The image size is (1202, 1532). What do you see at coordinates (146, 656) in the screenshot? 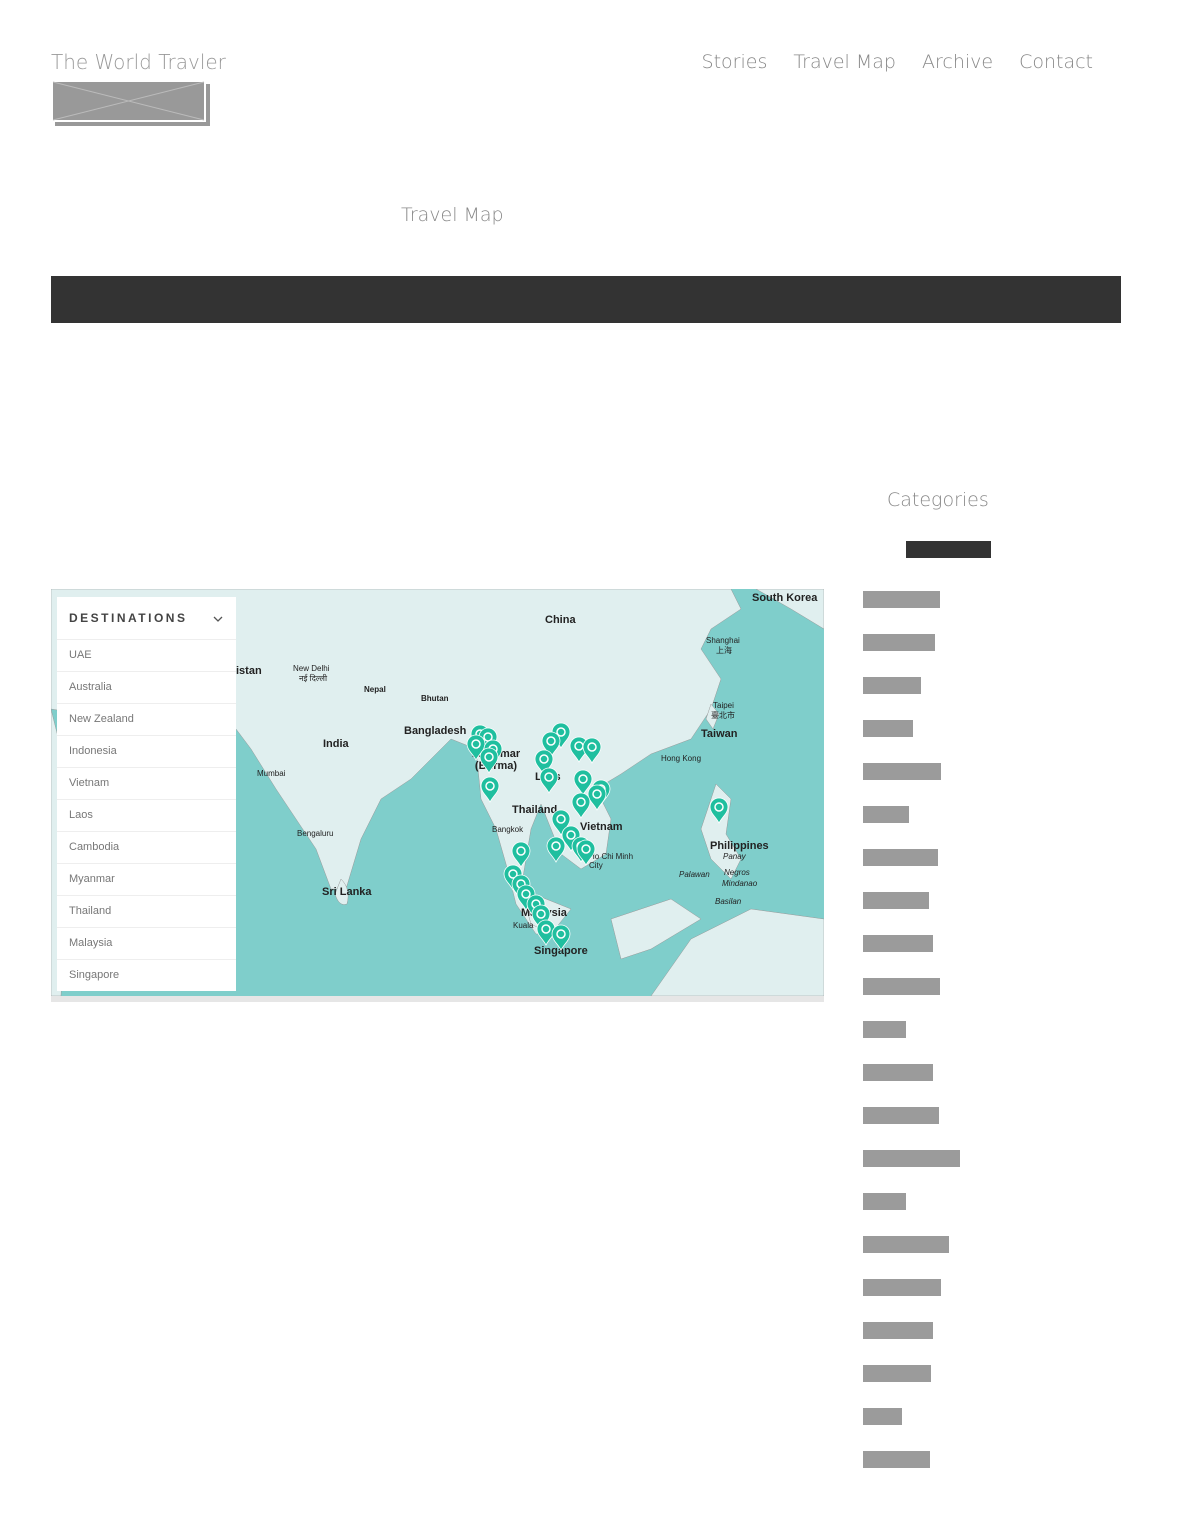
I see `destination-item: UAE` at bounding box center [146, 656].